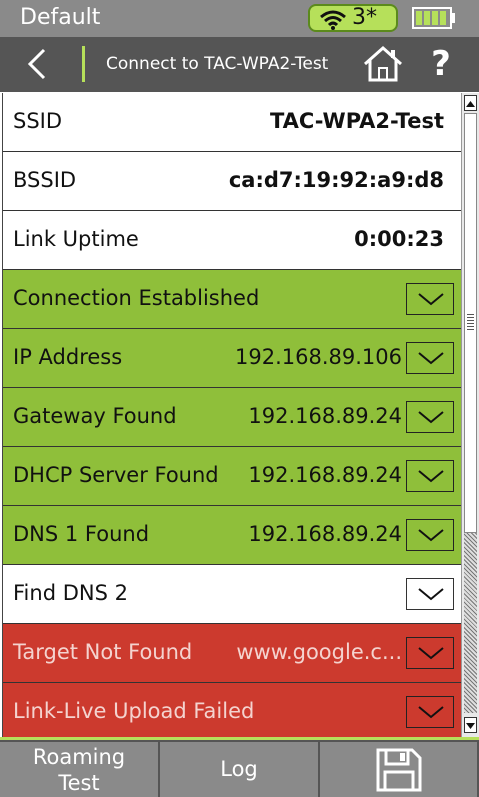 Image resolution: width=479 pixels, height=797 pixels. What do you see at coordinates (79, 783) in the screenshot?
I see `roaming-label-line2: Test` at bounding box center [79, 783].